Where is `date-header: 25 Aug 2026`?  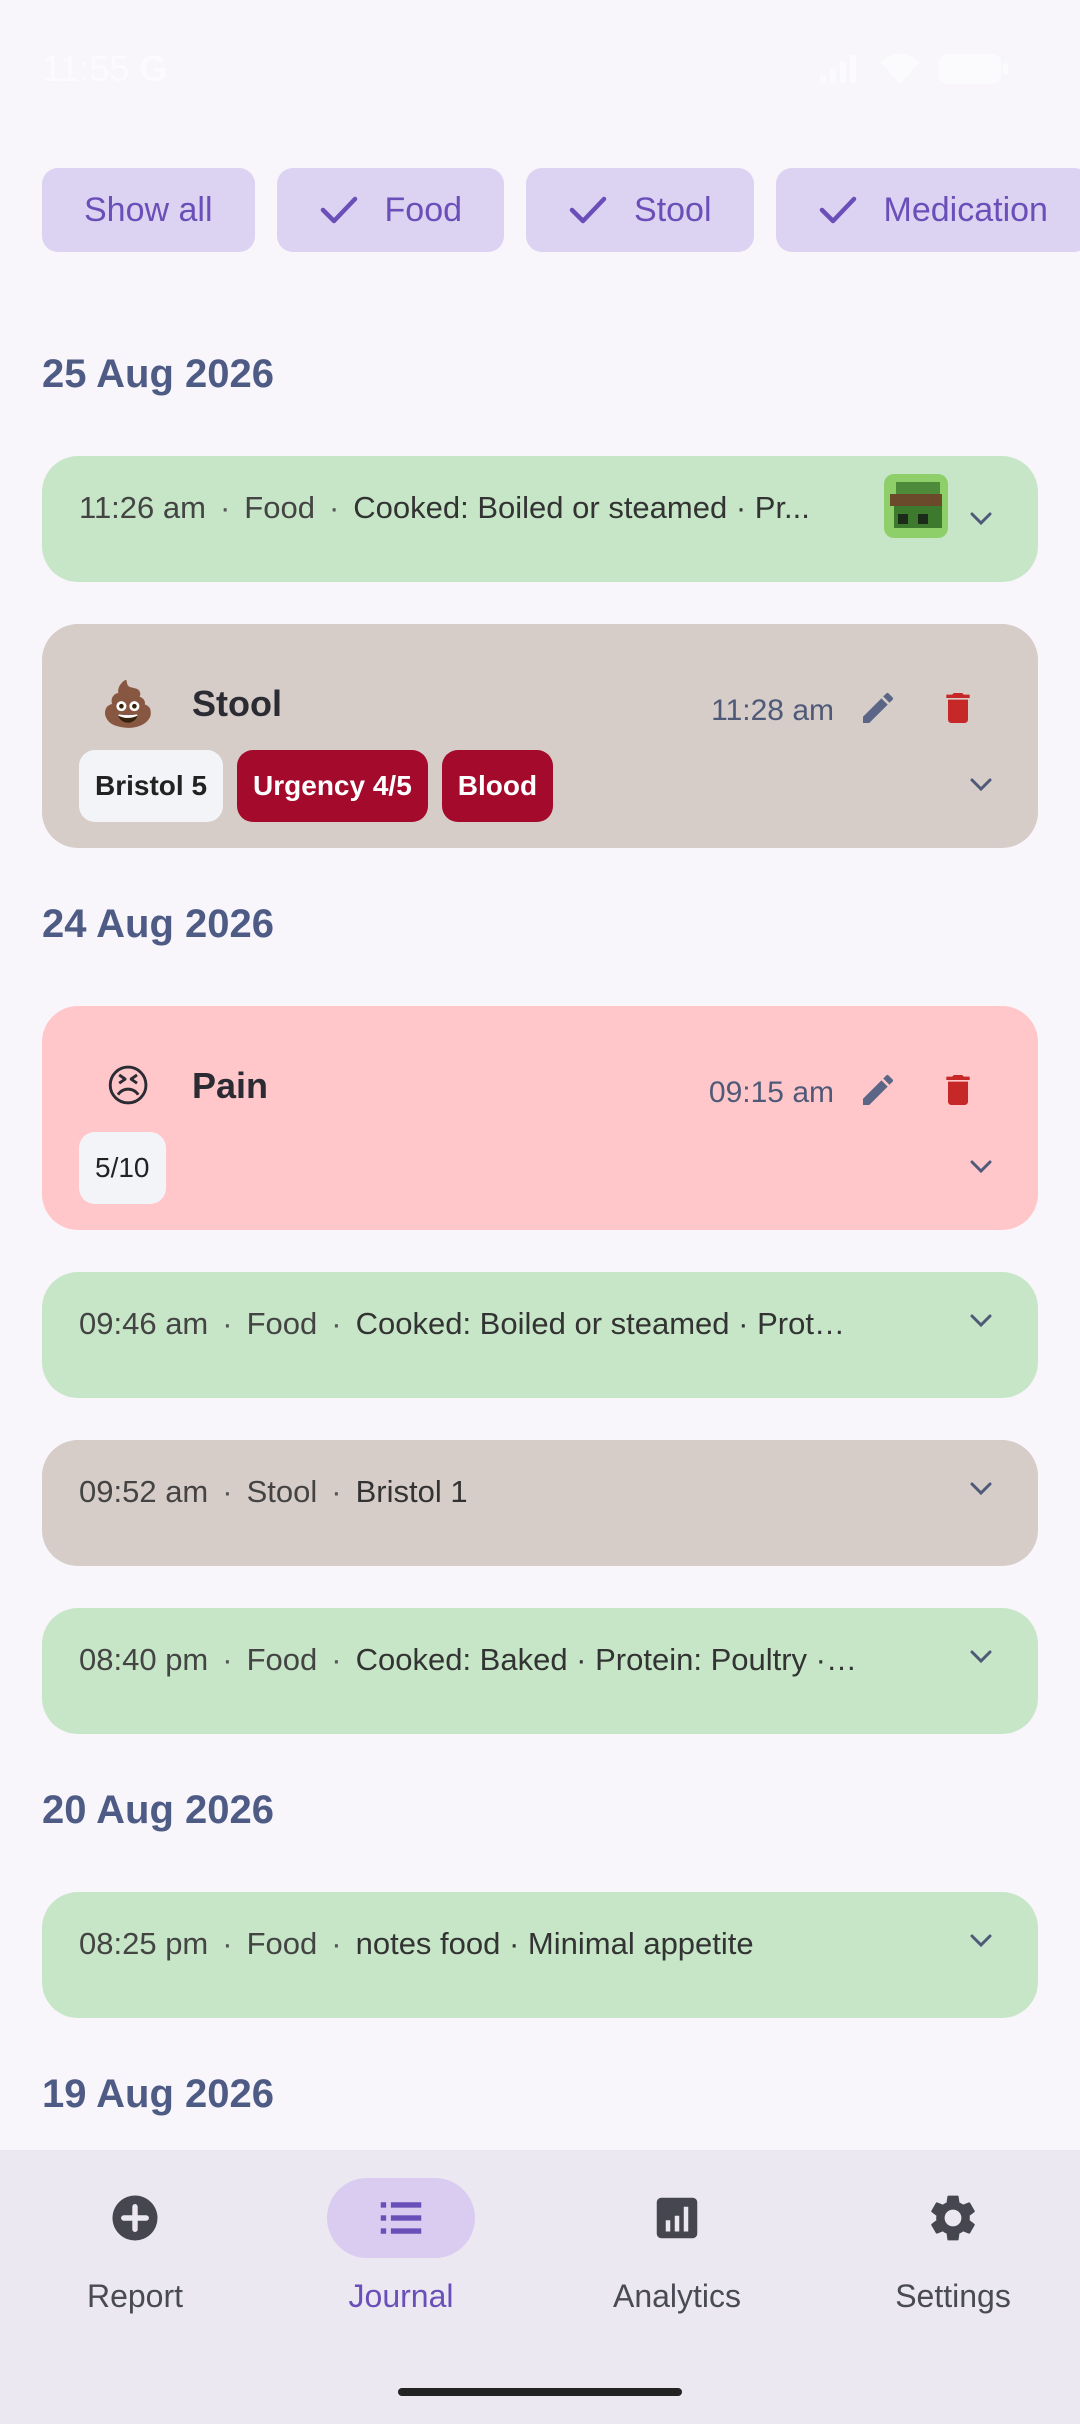 date-header: 25 Aug 2026 is located at coordinates (158, 374).